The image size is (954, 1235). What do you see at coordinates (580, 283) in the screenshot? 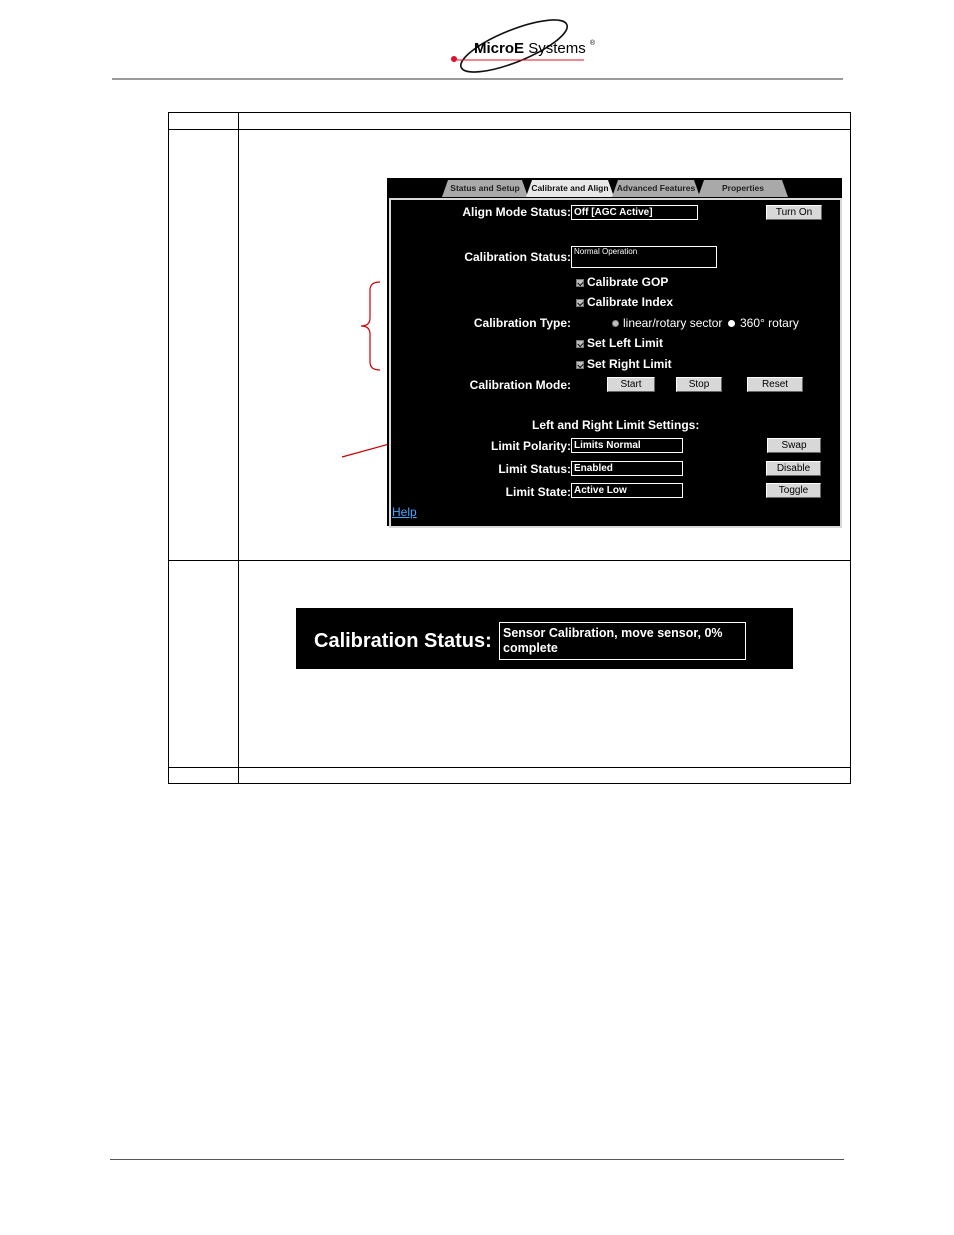
I see `calibrate-gop-checkbox` at bounding box center [580, 283].